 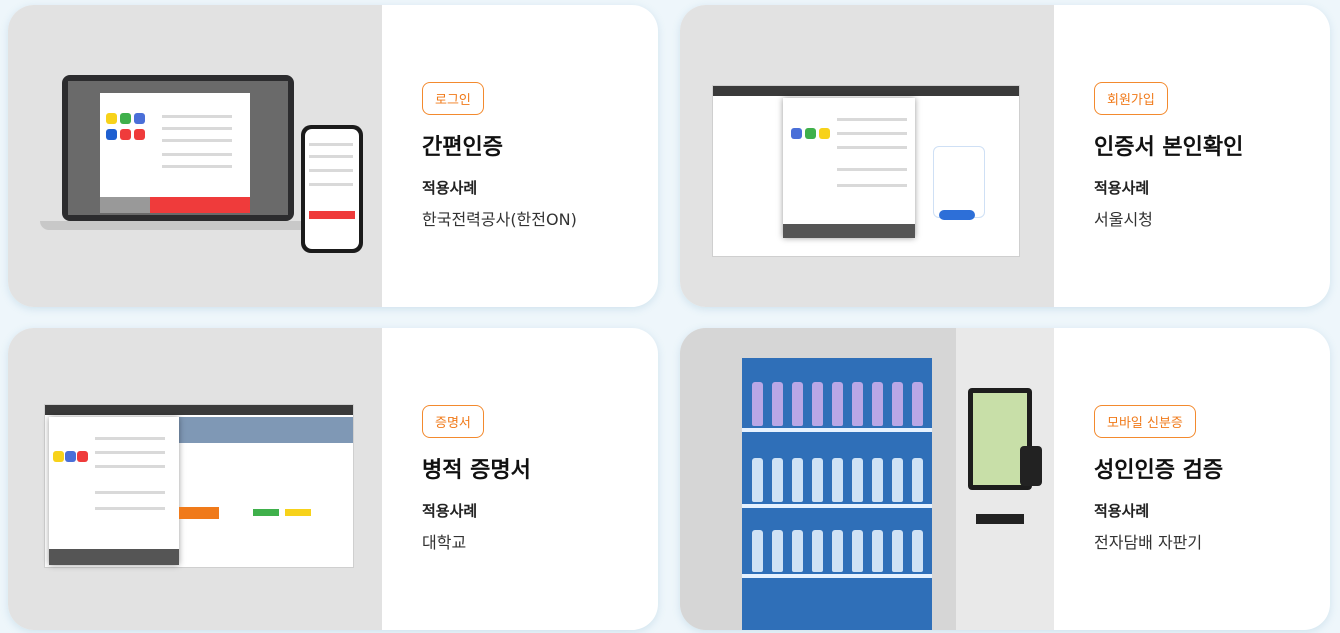 What do you see at coordinates (444, 542) in the screenshot?
I see `case-value: 대학교` at bounding box center [444, 542].